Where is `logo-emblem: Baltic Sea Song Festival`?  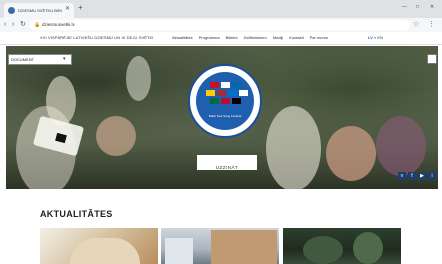 logo-emblem: Baltic Sea Song Festival is located at coordinates (225, 101).